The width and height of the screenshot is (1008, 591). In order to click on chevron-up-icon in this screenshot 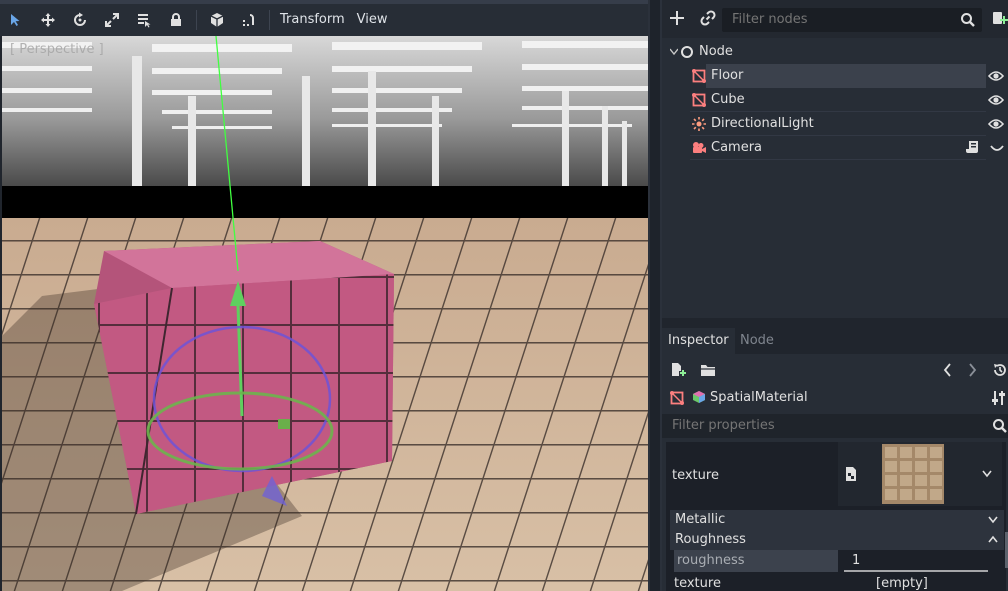, I will do `click(993, 539)`.